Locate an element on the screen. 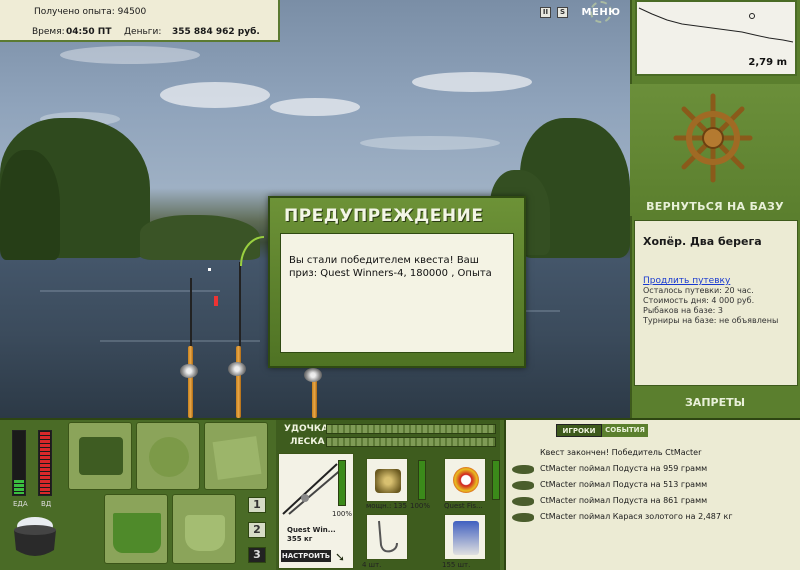  inventory-slot-bucket is located at coordinates (204, 529).